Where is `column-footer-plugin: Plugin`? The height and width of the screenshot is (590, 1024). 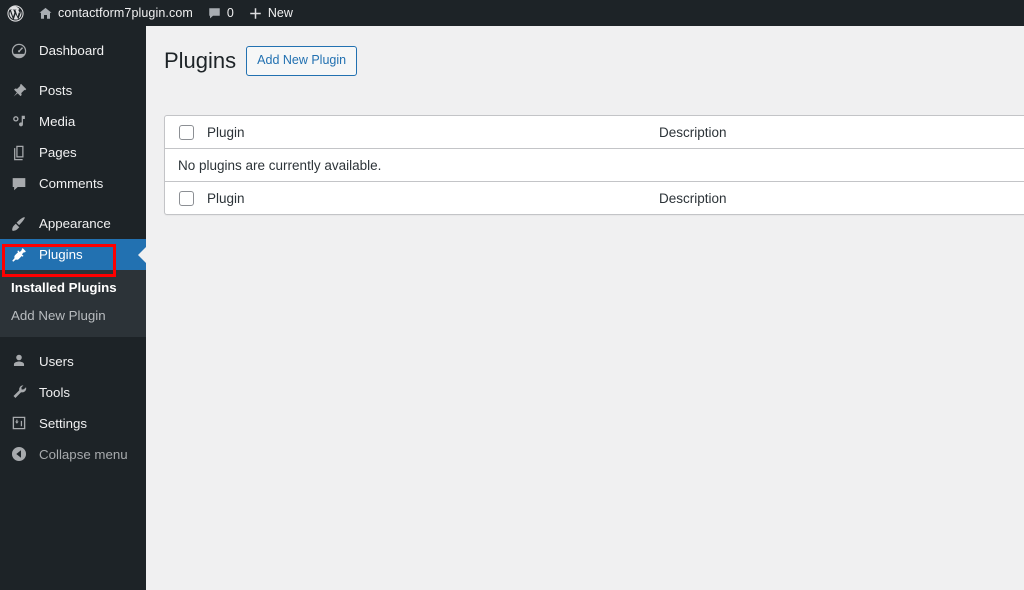
column-footer-plugin: Plugin is located at coordinates (433, 198).